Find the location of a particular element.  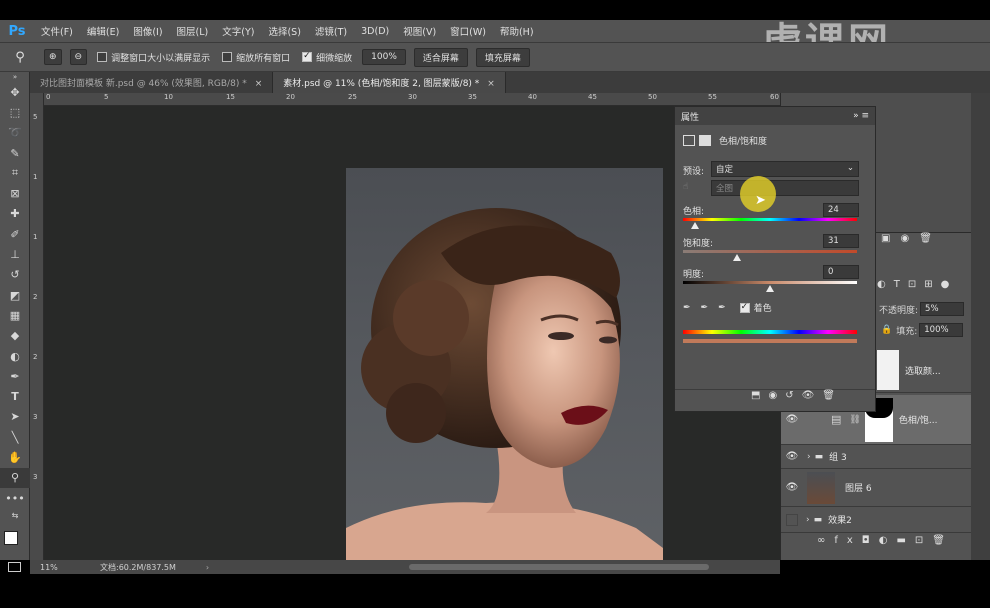

filter-shape-icon: ⊡ is located at coordinates (916, 284).